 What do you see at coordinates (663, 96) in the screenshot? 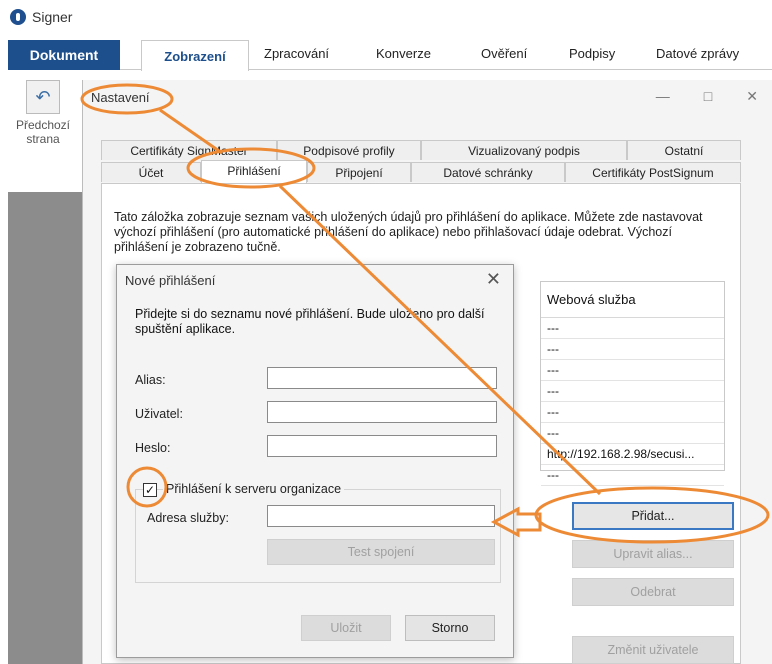
I see `minimize-icon: —` at bounding box center [663, 96].